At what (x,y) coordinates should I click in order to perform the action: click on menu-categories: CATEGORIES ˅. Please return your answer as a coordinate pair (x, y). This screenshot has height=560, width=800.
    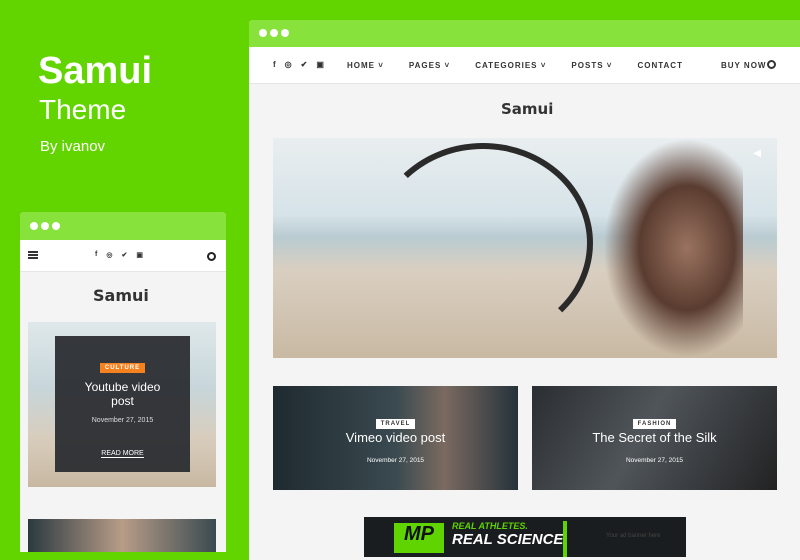
    Looking at the image, I should click on (510, 65).